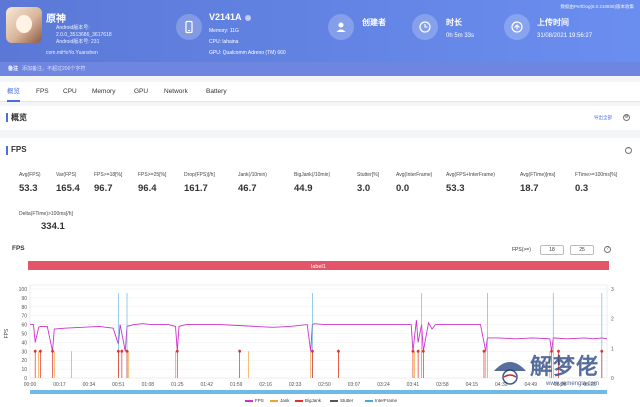  Describe the element at coordinates (318, 267) in the screenshot. I see `label-bar-text: label1` at that location.